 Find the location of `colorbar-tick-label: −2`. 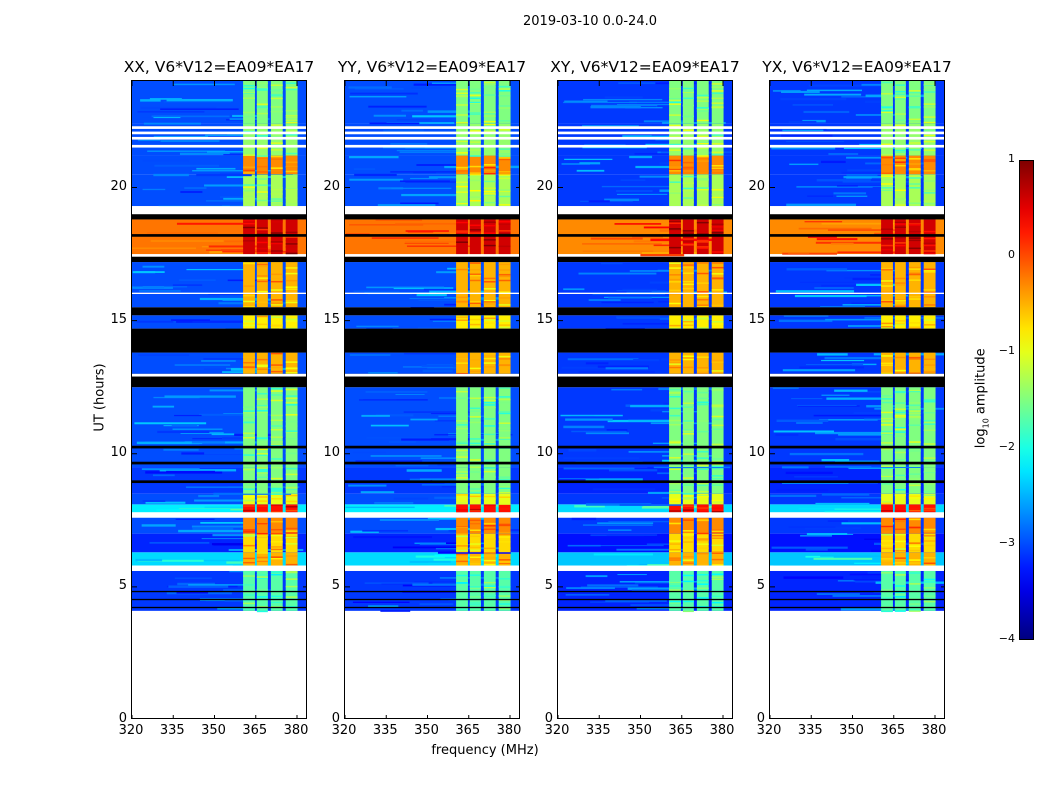

colorbar-tick-label: −2 is located at coordinates (1006, 446).